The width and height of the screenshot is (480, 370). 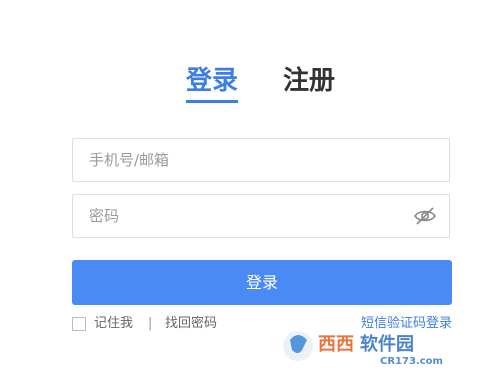 I want to click on auth-tabs: 登录 注册, so click(x=240, y=84).